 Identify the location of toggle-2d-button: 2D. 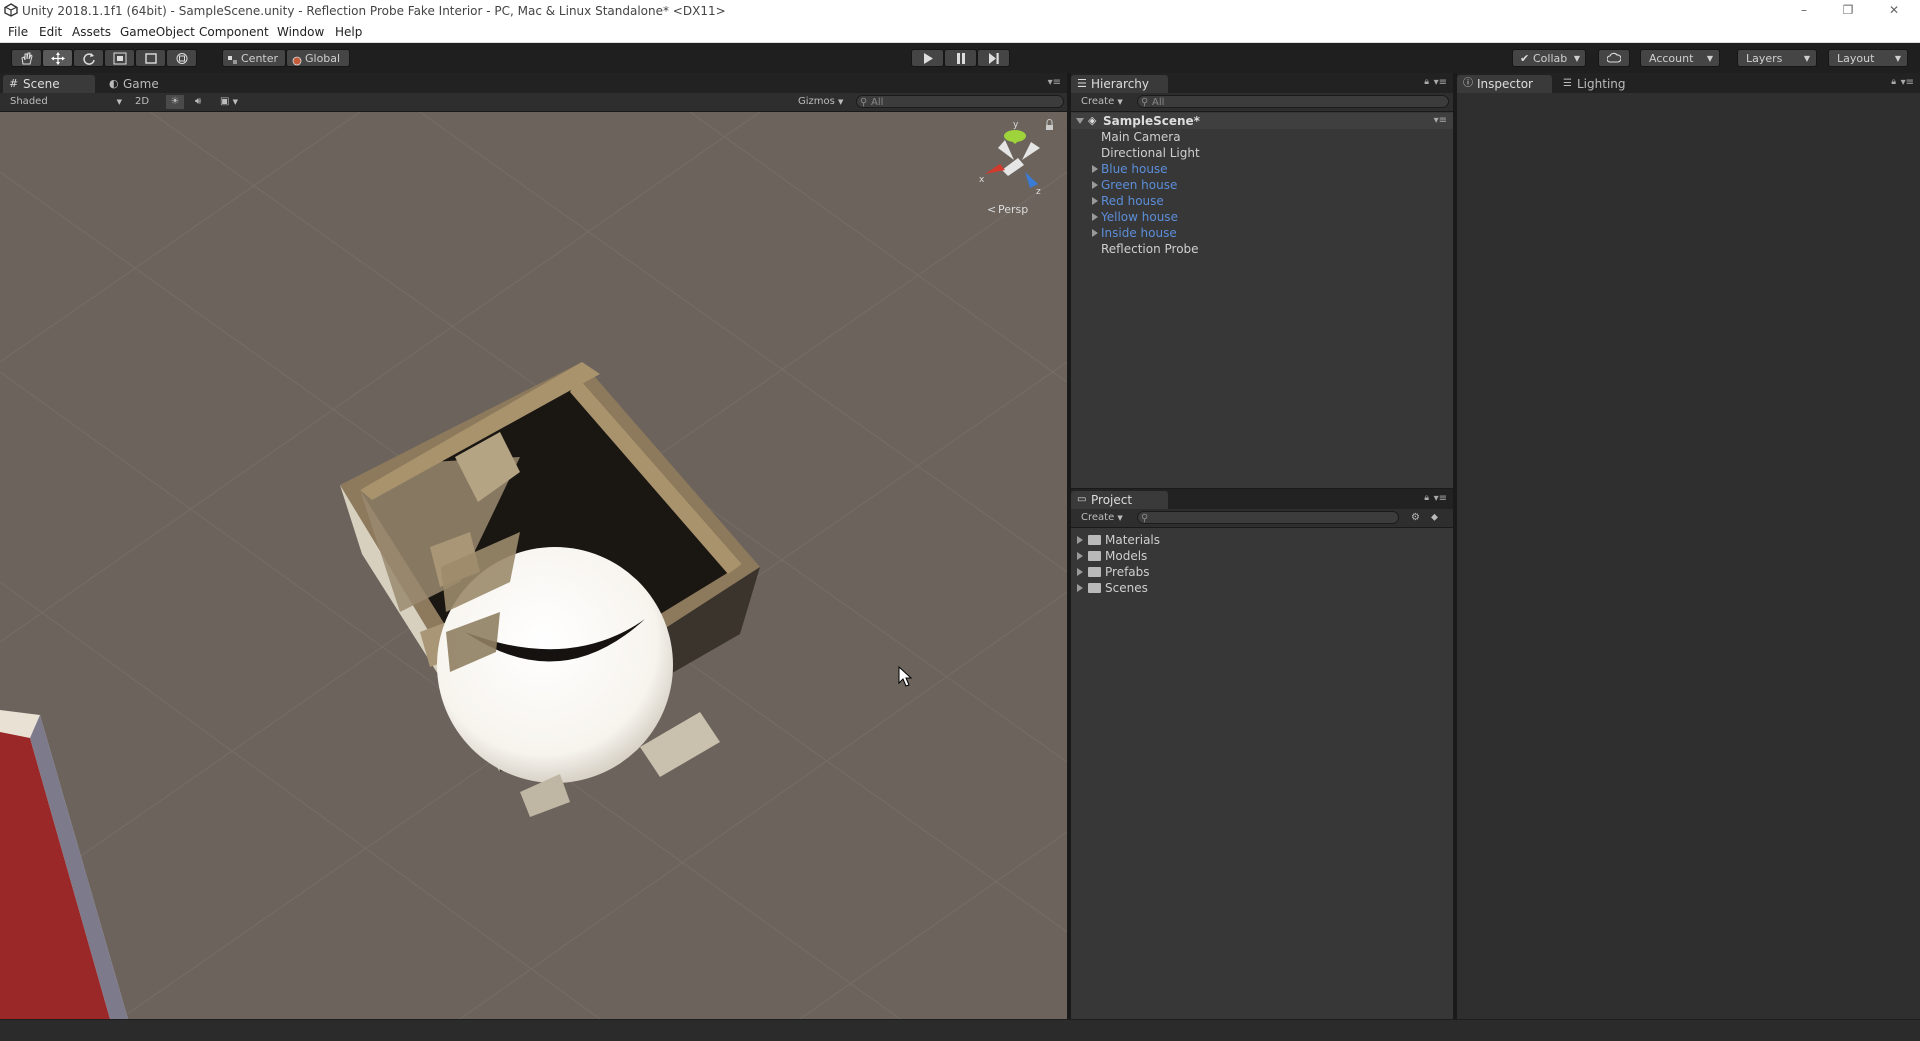
(145, 102).